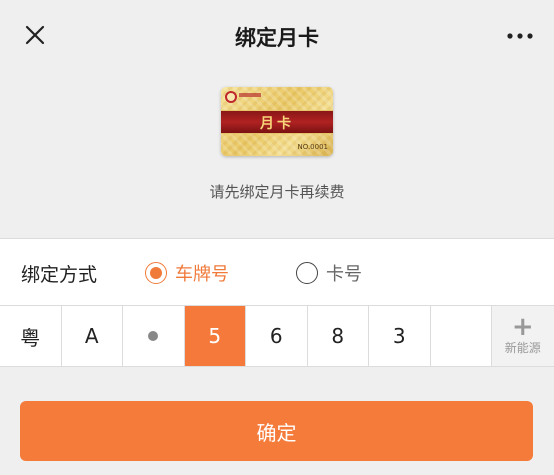 Image resolution: width=554 pixels, height=475 pixels. What do you see at coordinates (461, 336) in the screenshot?
I see `plate-cell-empty` at bounding box center [461, 336].